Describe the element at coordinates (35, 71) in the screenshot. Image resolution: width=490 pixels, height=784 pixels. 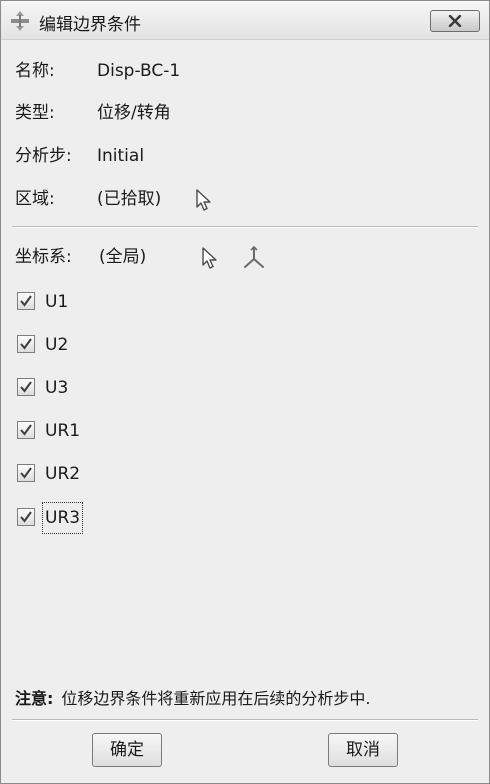
I see `name-label: 名称:` at that location.